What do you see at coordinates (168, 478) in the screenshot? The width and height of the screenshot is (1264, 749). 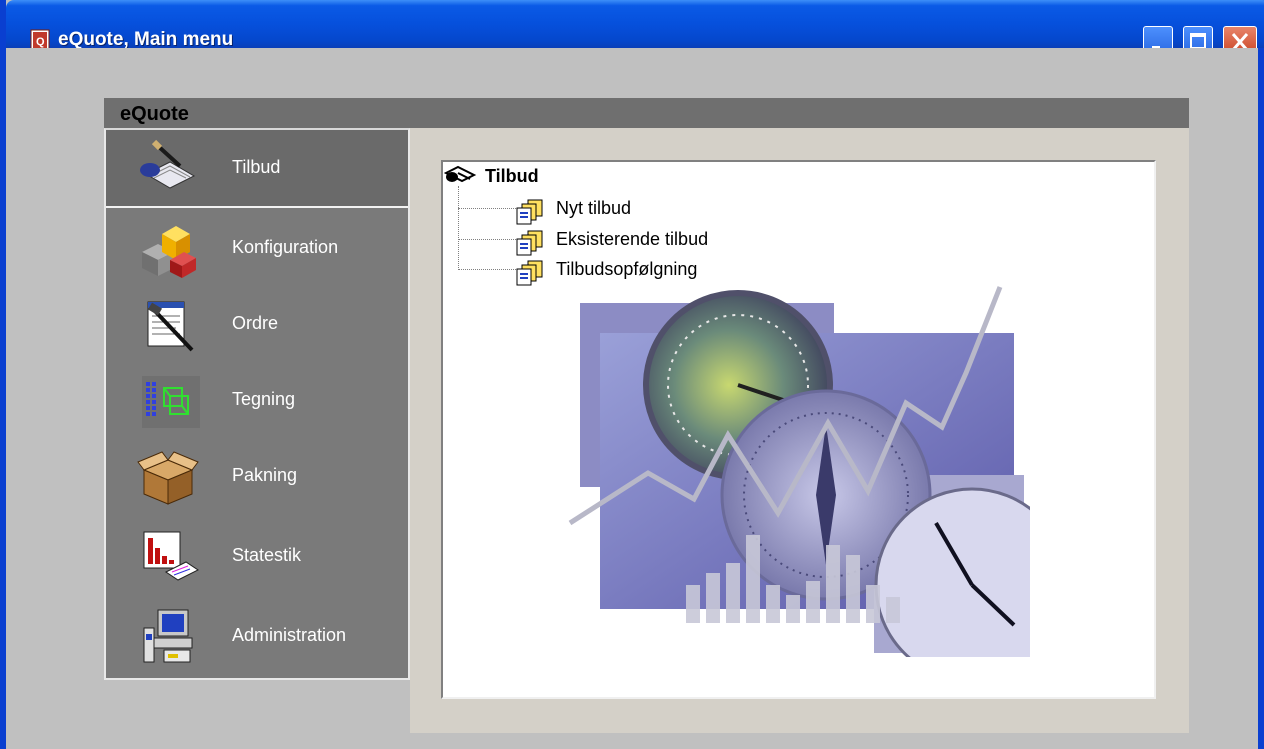 I see `box-icon` at bounding box center [168, 478].